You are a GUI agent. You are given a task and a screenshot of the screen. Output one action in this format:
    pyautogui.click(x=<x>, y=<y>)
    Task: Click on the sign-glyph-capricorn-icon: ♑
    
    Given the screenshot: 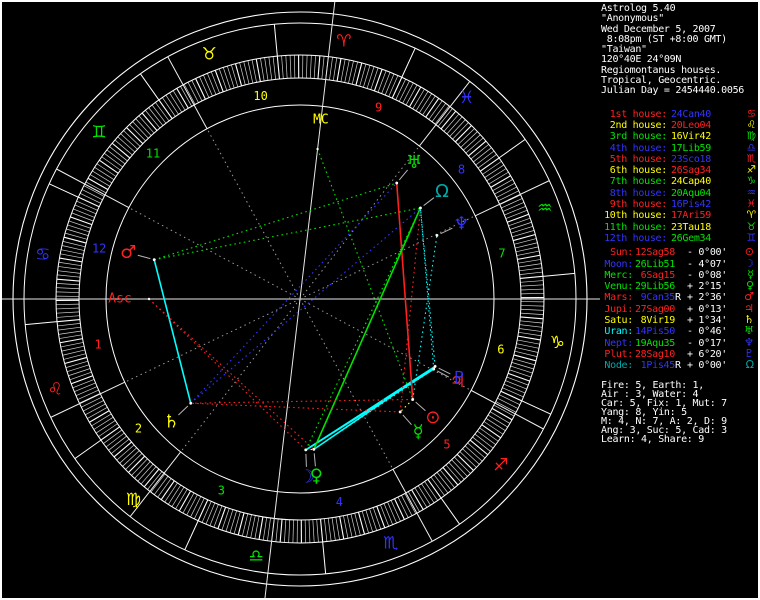 What is the action you would take?
    pyautogui.click(x=557, y=343)
    